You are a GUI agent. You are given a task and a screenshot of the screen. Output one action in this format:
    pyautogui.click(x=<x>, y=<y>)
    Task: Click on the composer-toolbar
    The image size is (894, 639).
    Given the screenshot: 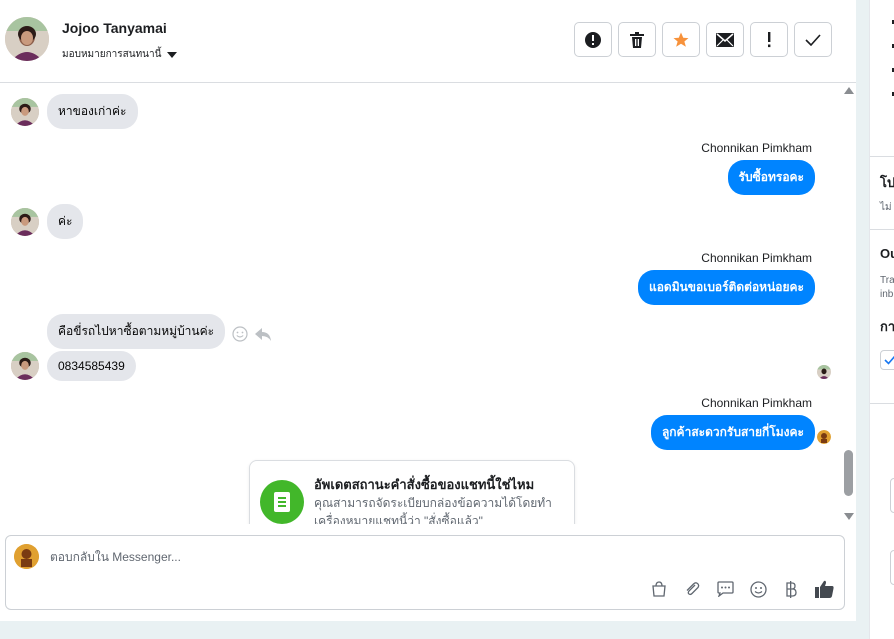 What is the action you would take?
    pyautogui.click(x=741, y=589)
    